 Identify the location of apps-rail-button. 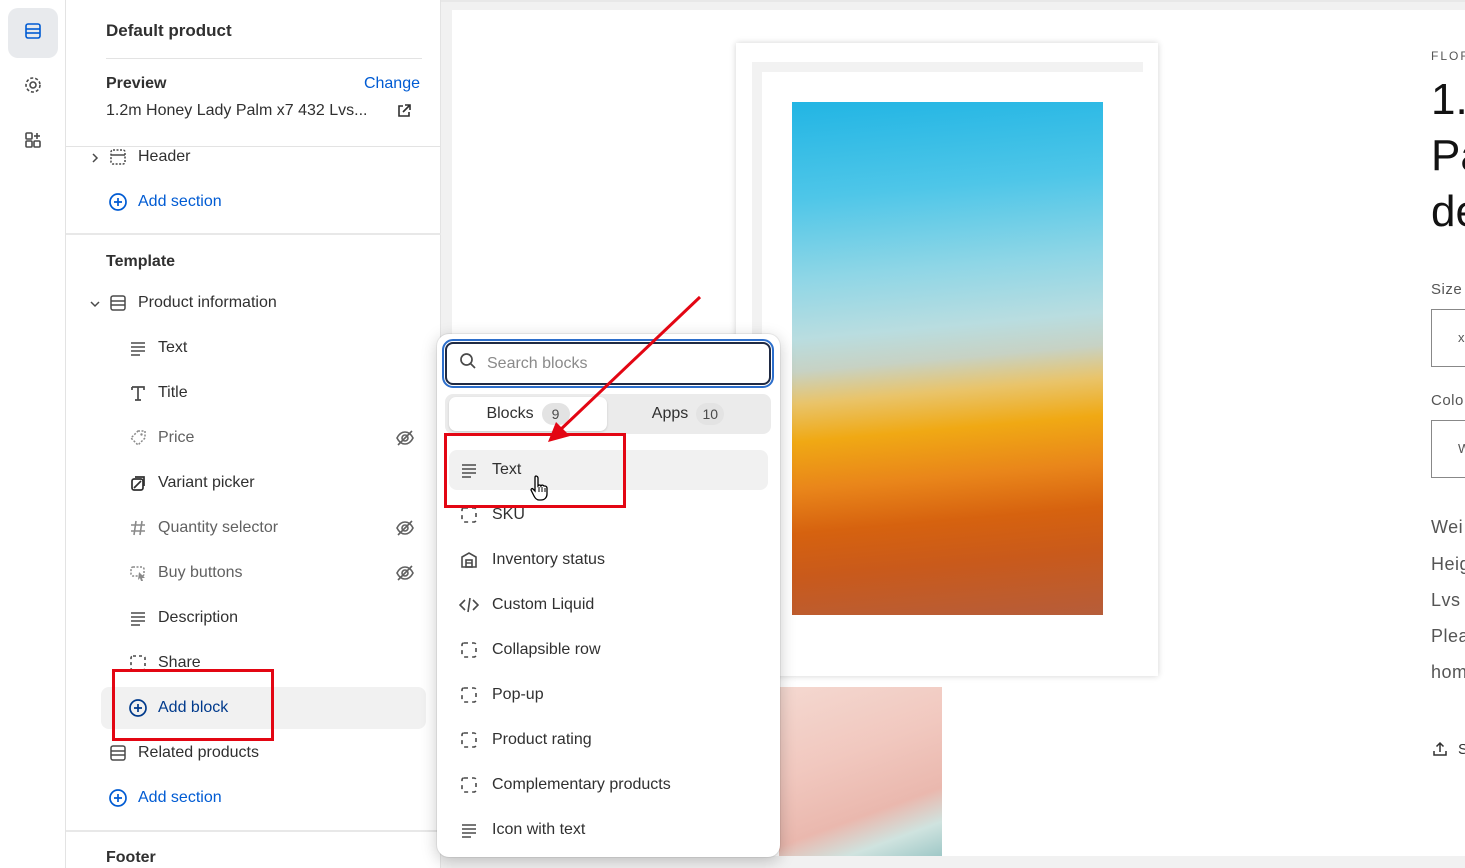
(33, 142).